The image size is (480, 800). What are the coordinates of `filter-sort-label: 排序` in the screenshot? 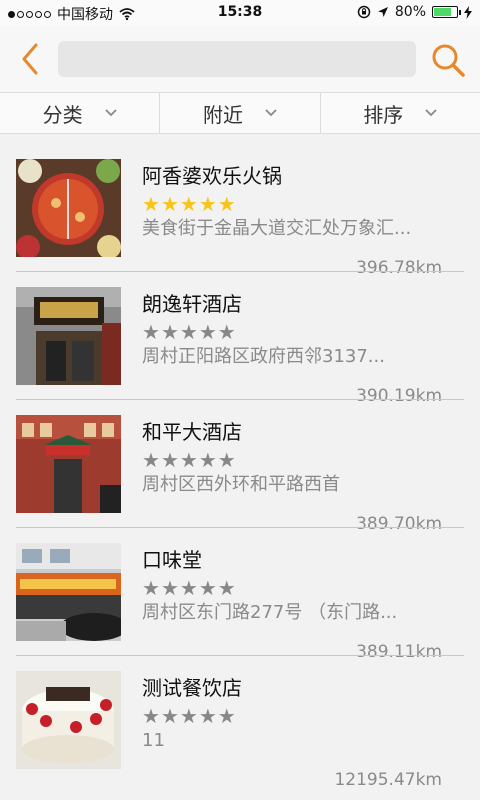 It's located at (383, 114).